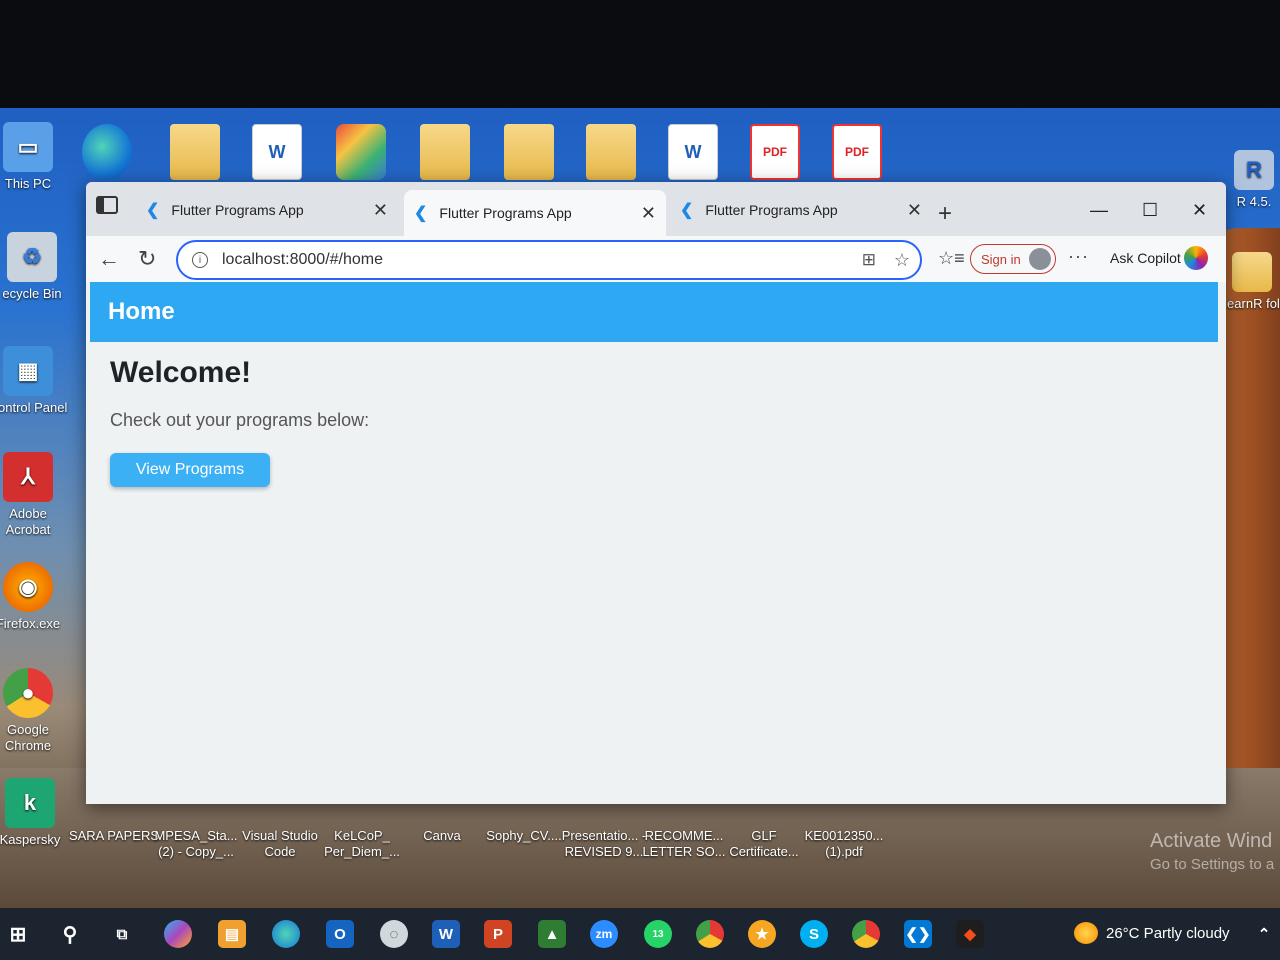 Image resolution: width=1280 pixels, height=960 pixels. What do you see at coordinates (498, 934) in the screenshot?
I see `powerpoint-icon: P` at bounding box center [498, 934].